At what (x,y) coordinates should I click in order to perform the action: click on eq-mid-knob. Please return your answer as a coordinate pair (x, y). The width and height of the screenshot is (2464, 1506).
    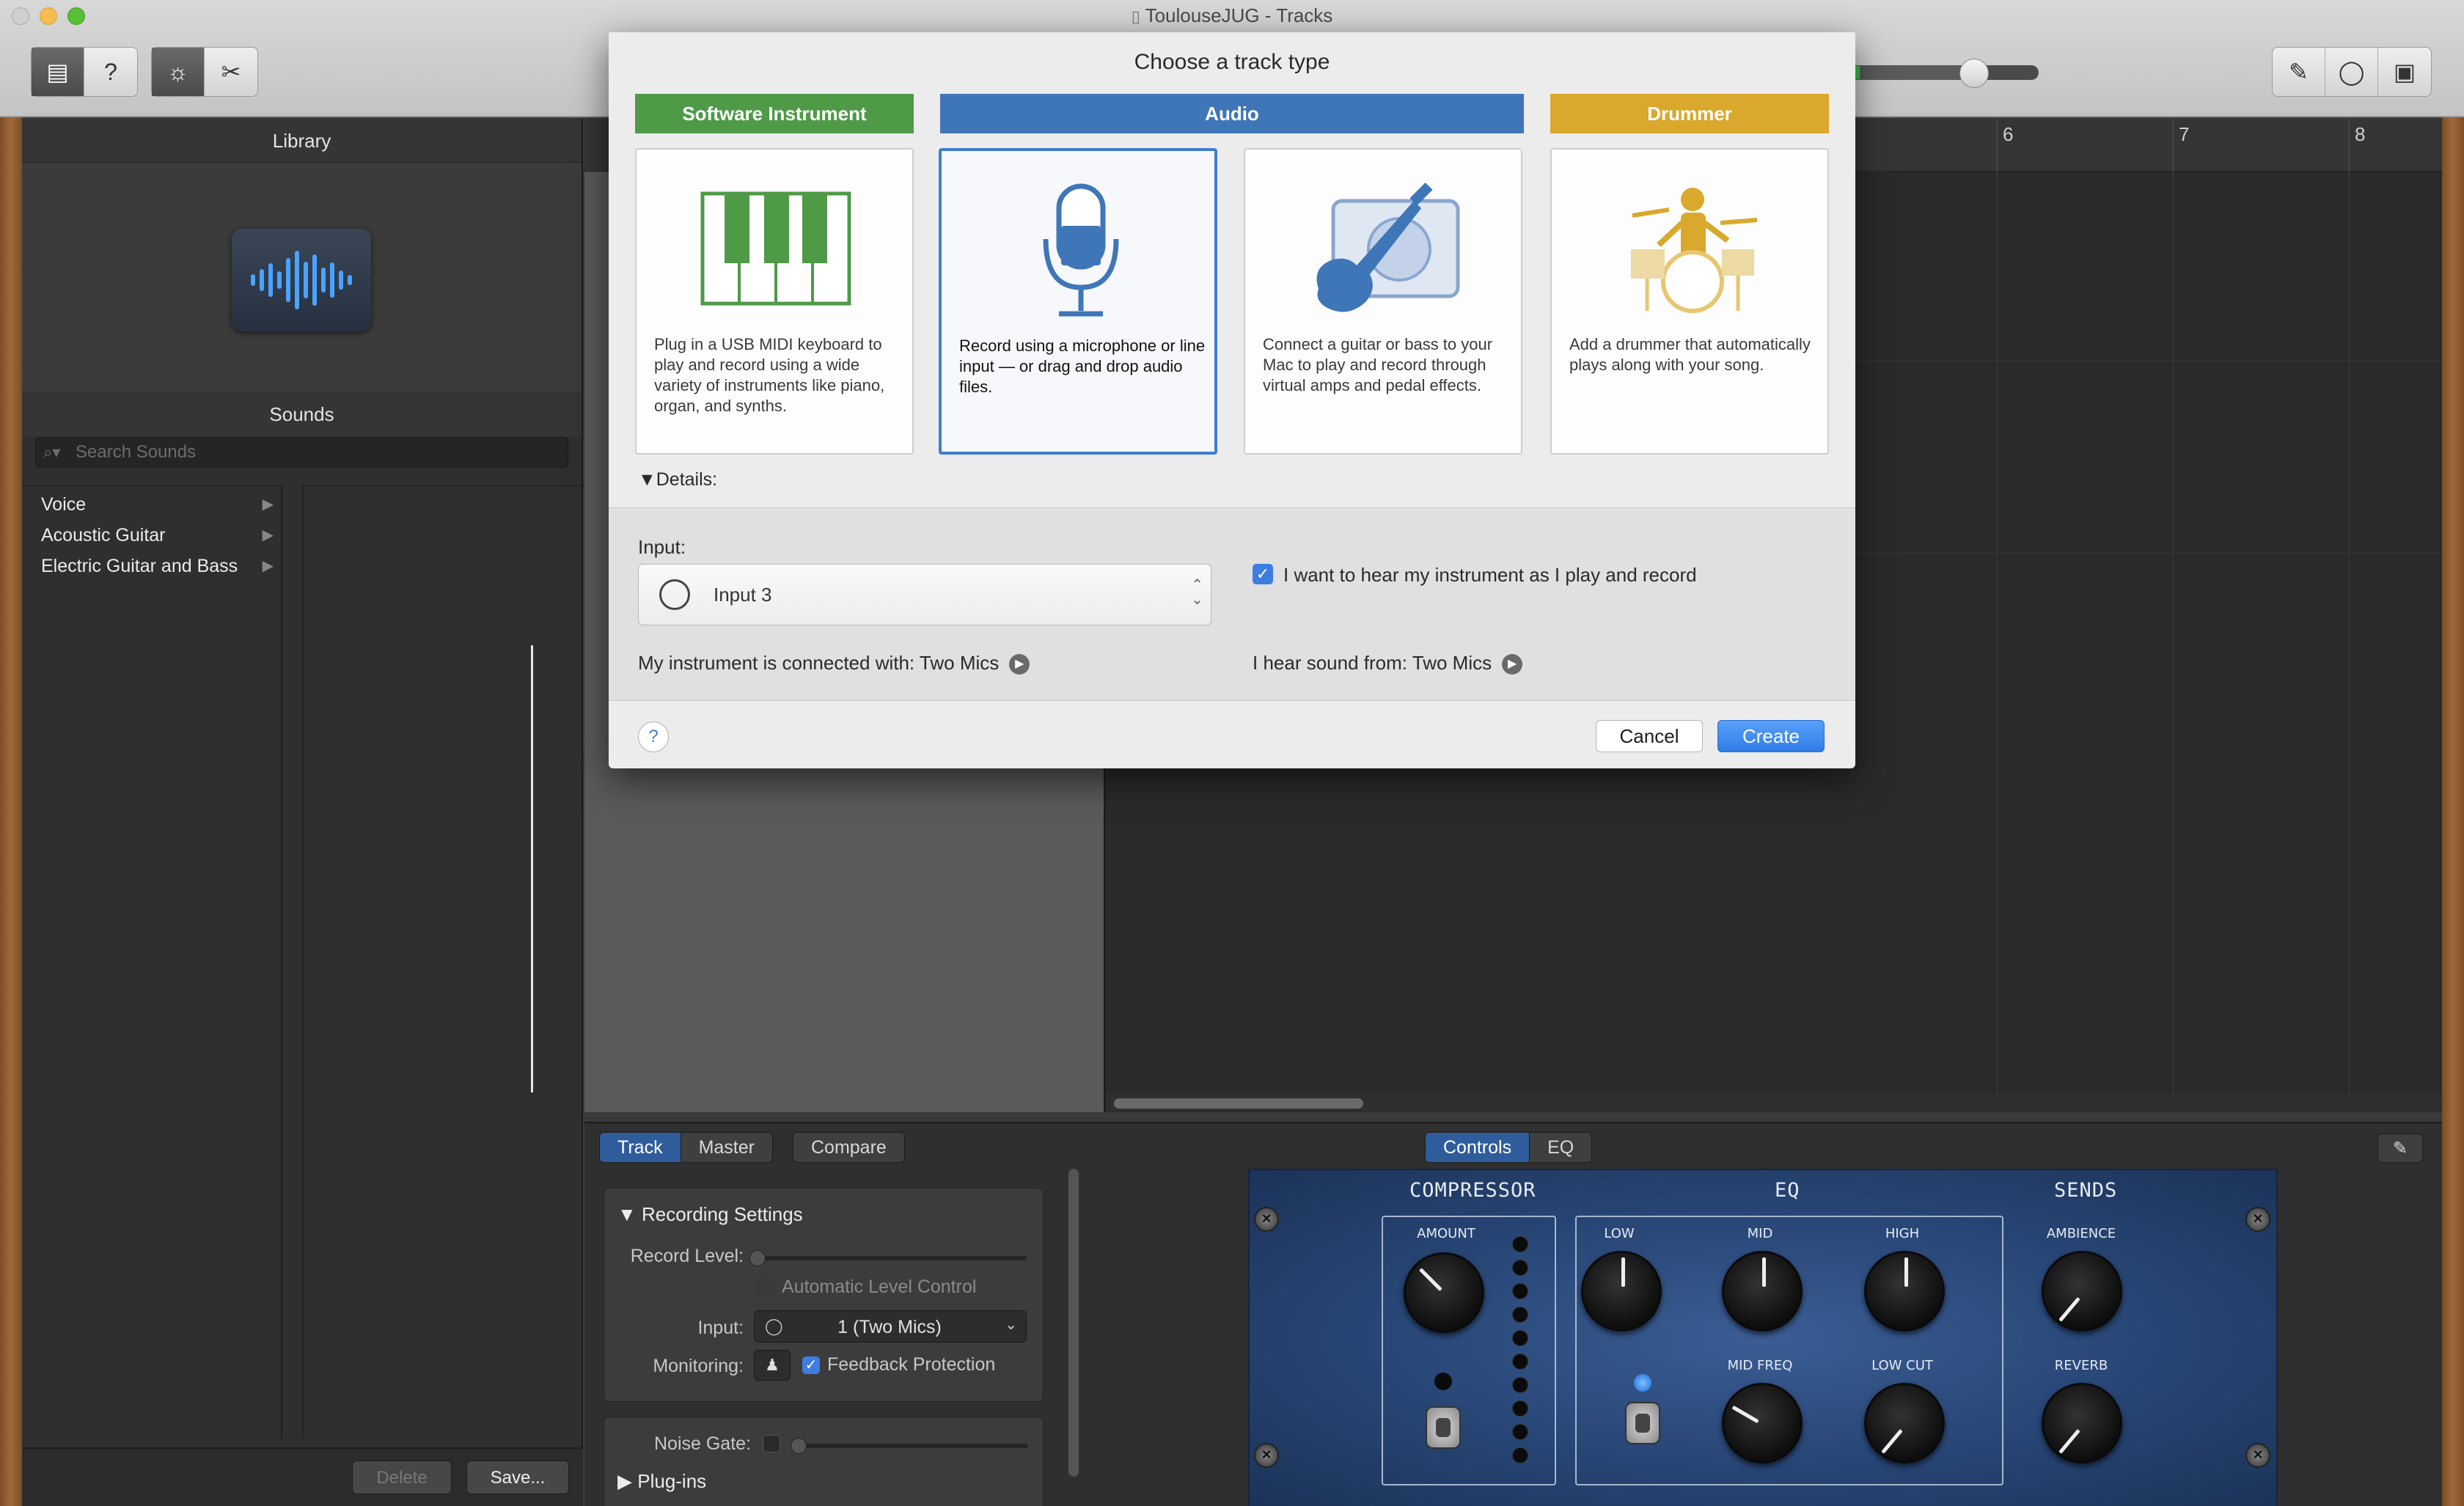
    Looking at the image, I should click on (1762, 1291).